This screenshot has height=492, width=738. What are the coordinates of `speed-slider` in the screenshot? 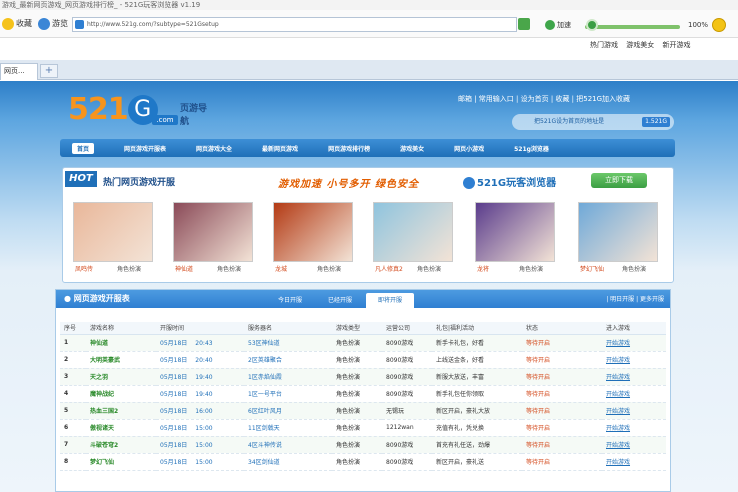 It's located at (632, 27).